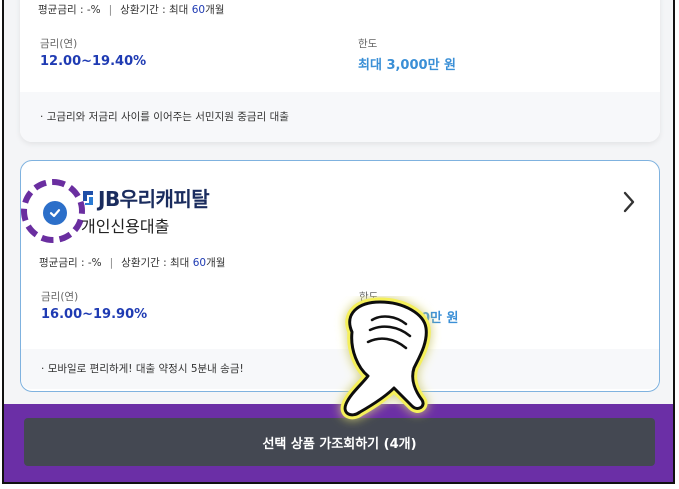 This screenshot has width=679, height=489. Describe the element at coordinates (88, 198) in the screenshot. I see `jb-logo-icon` at that location.